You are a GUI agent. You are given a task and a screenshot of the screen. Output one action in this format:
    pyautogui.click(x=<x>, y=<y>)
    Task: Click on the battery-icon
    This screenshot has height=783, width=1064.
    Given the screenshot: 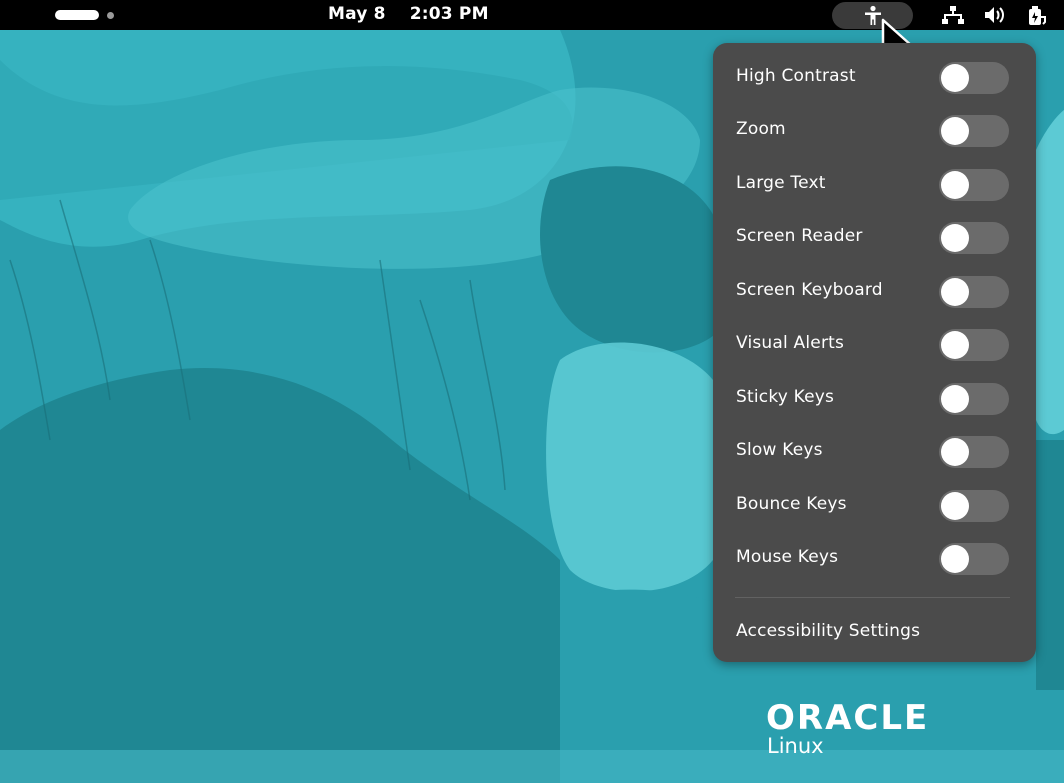 What is the action you would take?
    pyautogui.click(x=1037, y=16)
    